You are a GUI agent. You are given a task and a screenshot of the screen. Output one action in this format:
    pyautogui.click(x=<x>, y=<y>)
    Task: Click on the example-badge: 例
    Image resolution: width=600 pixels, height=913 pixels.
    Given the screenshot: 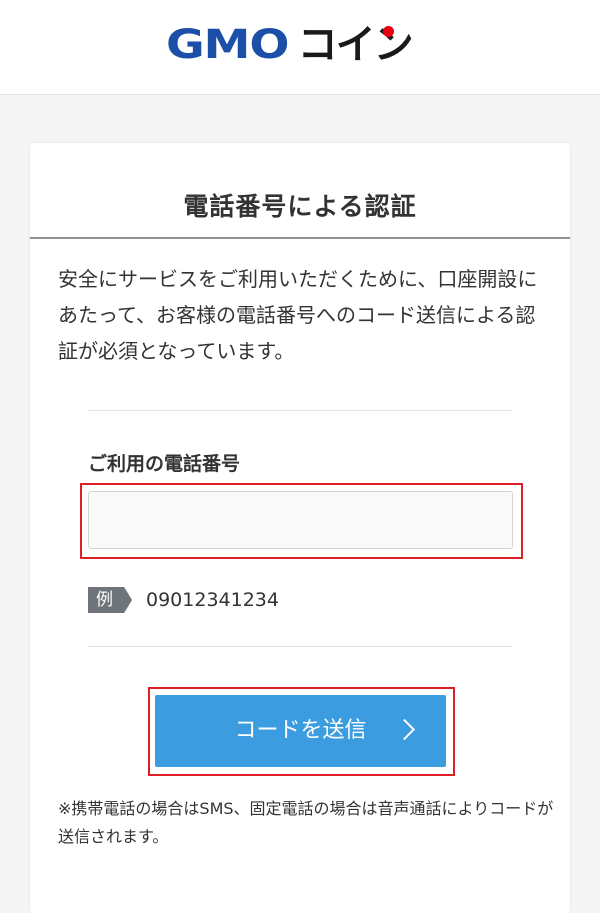 What is the action you would take?
    pyautogui.click(x=110, y=600)
    